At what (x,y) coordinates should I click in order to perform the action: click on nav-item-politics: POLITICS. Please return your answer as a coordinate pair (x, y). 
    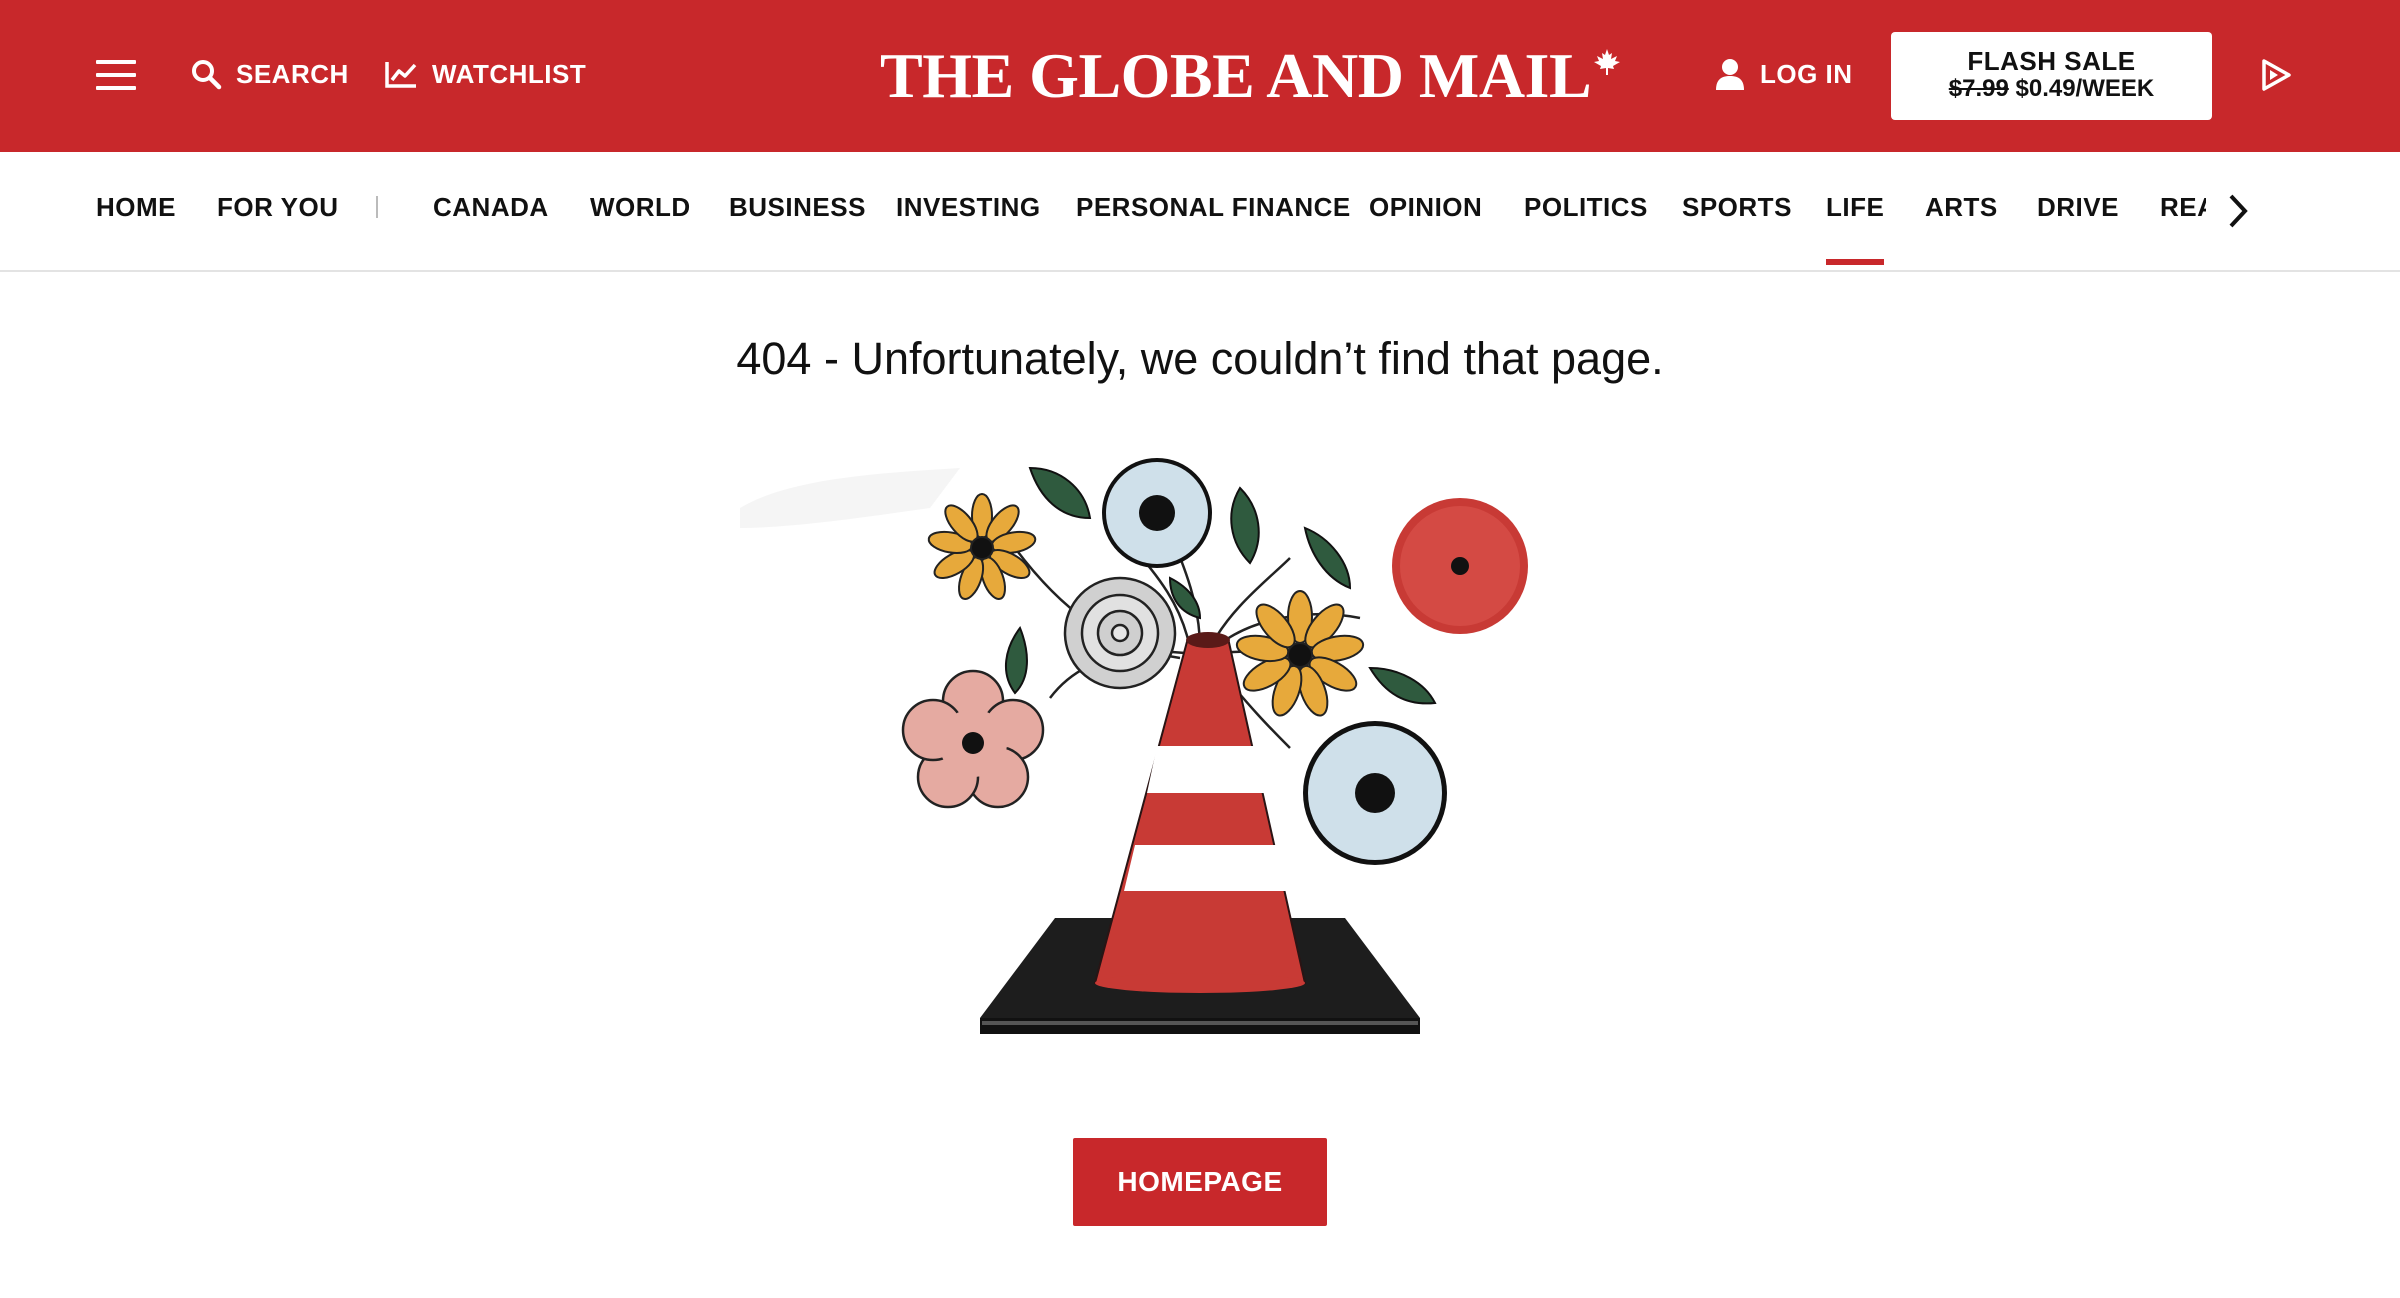
    Looking at the image, I should click on (1586, 207).